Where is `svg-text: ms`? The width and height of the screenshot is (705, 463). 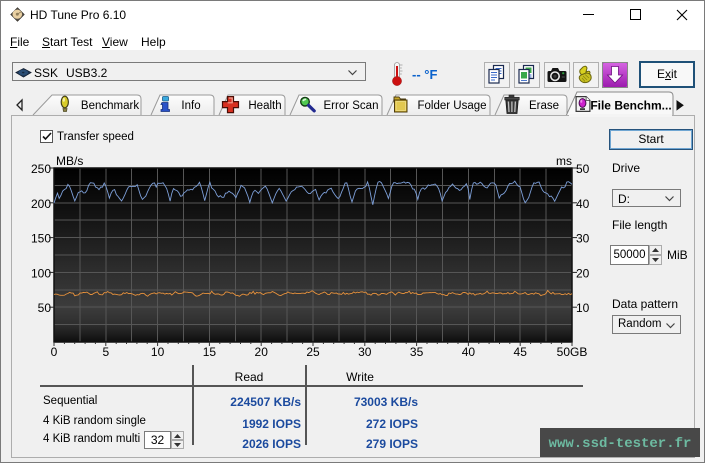 svg-text: ms is located at coordinates (564, 161).